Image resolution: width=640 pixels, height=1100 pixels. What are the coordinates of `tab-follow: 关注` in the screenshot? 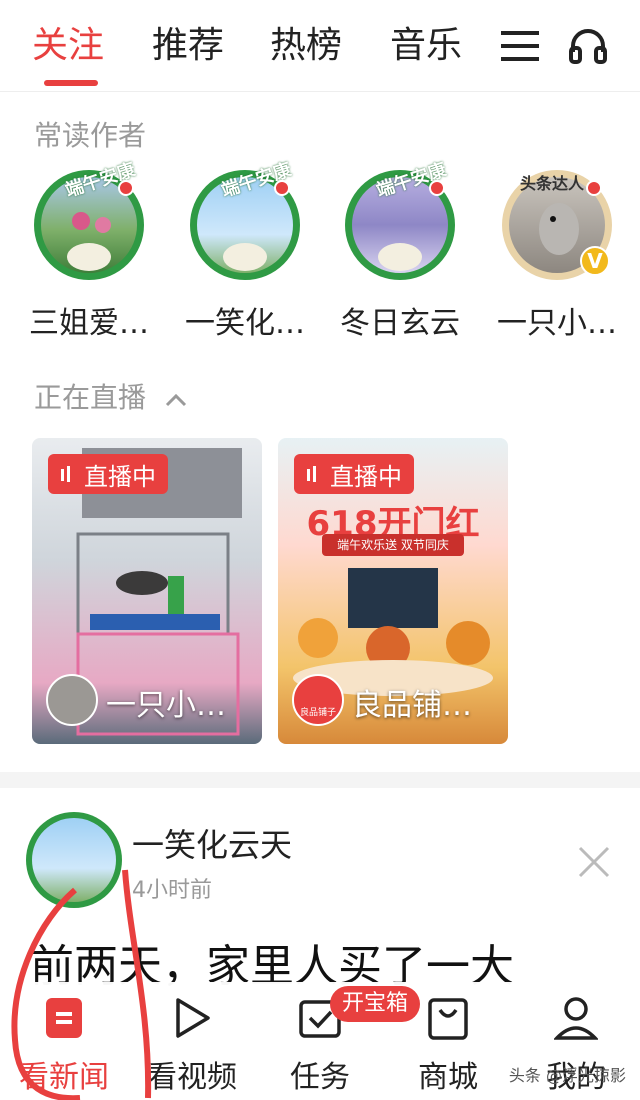 It's located at (68, 46).